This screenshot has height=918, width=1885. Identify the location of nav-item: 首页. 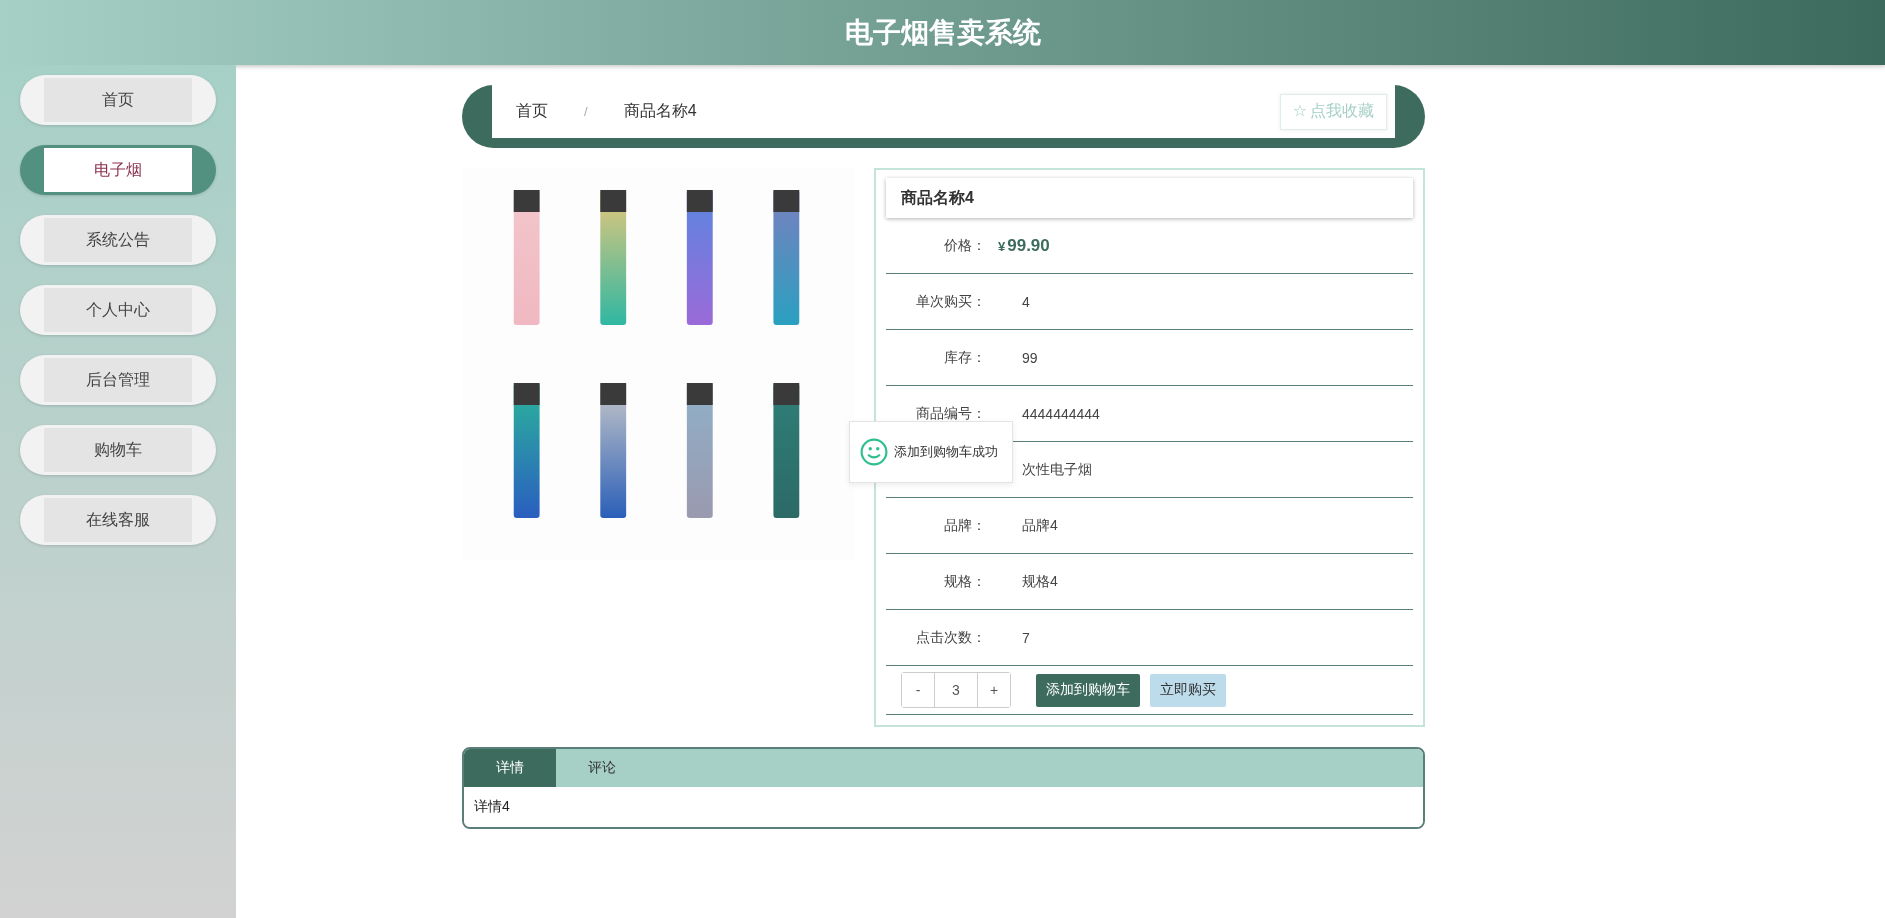
(118, 100).